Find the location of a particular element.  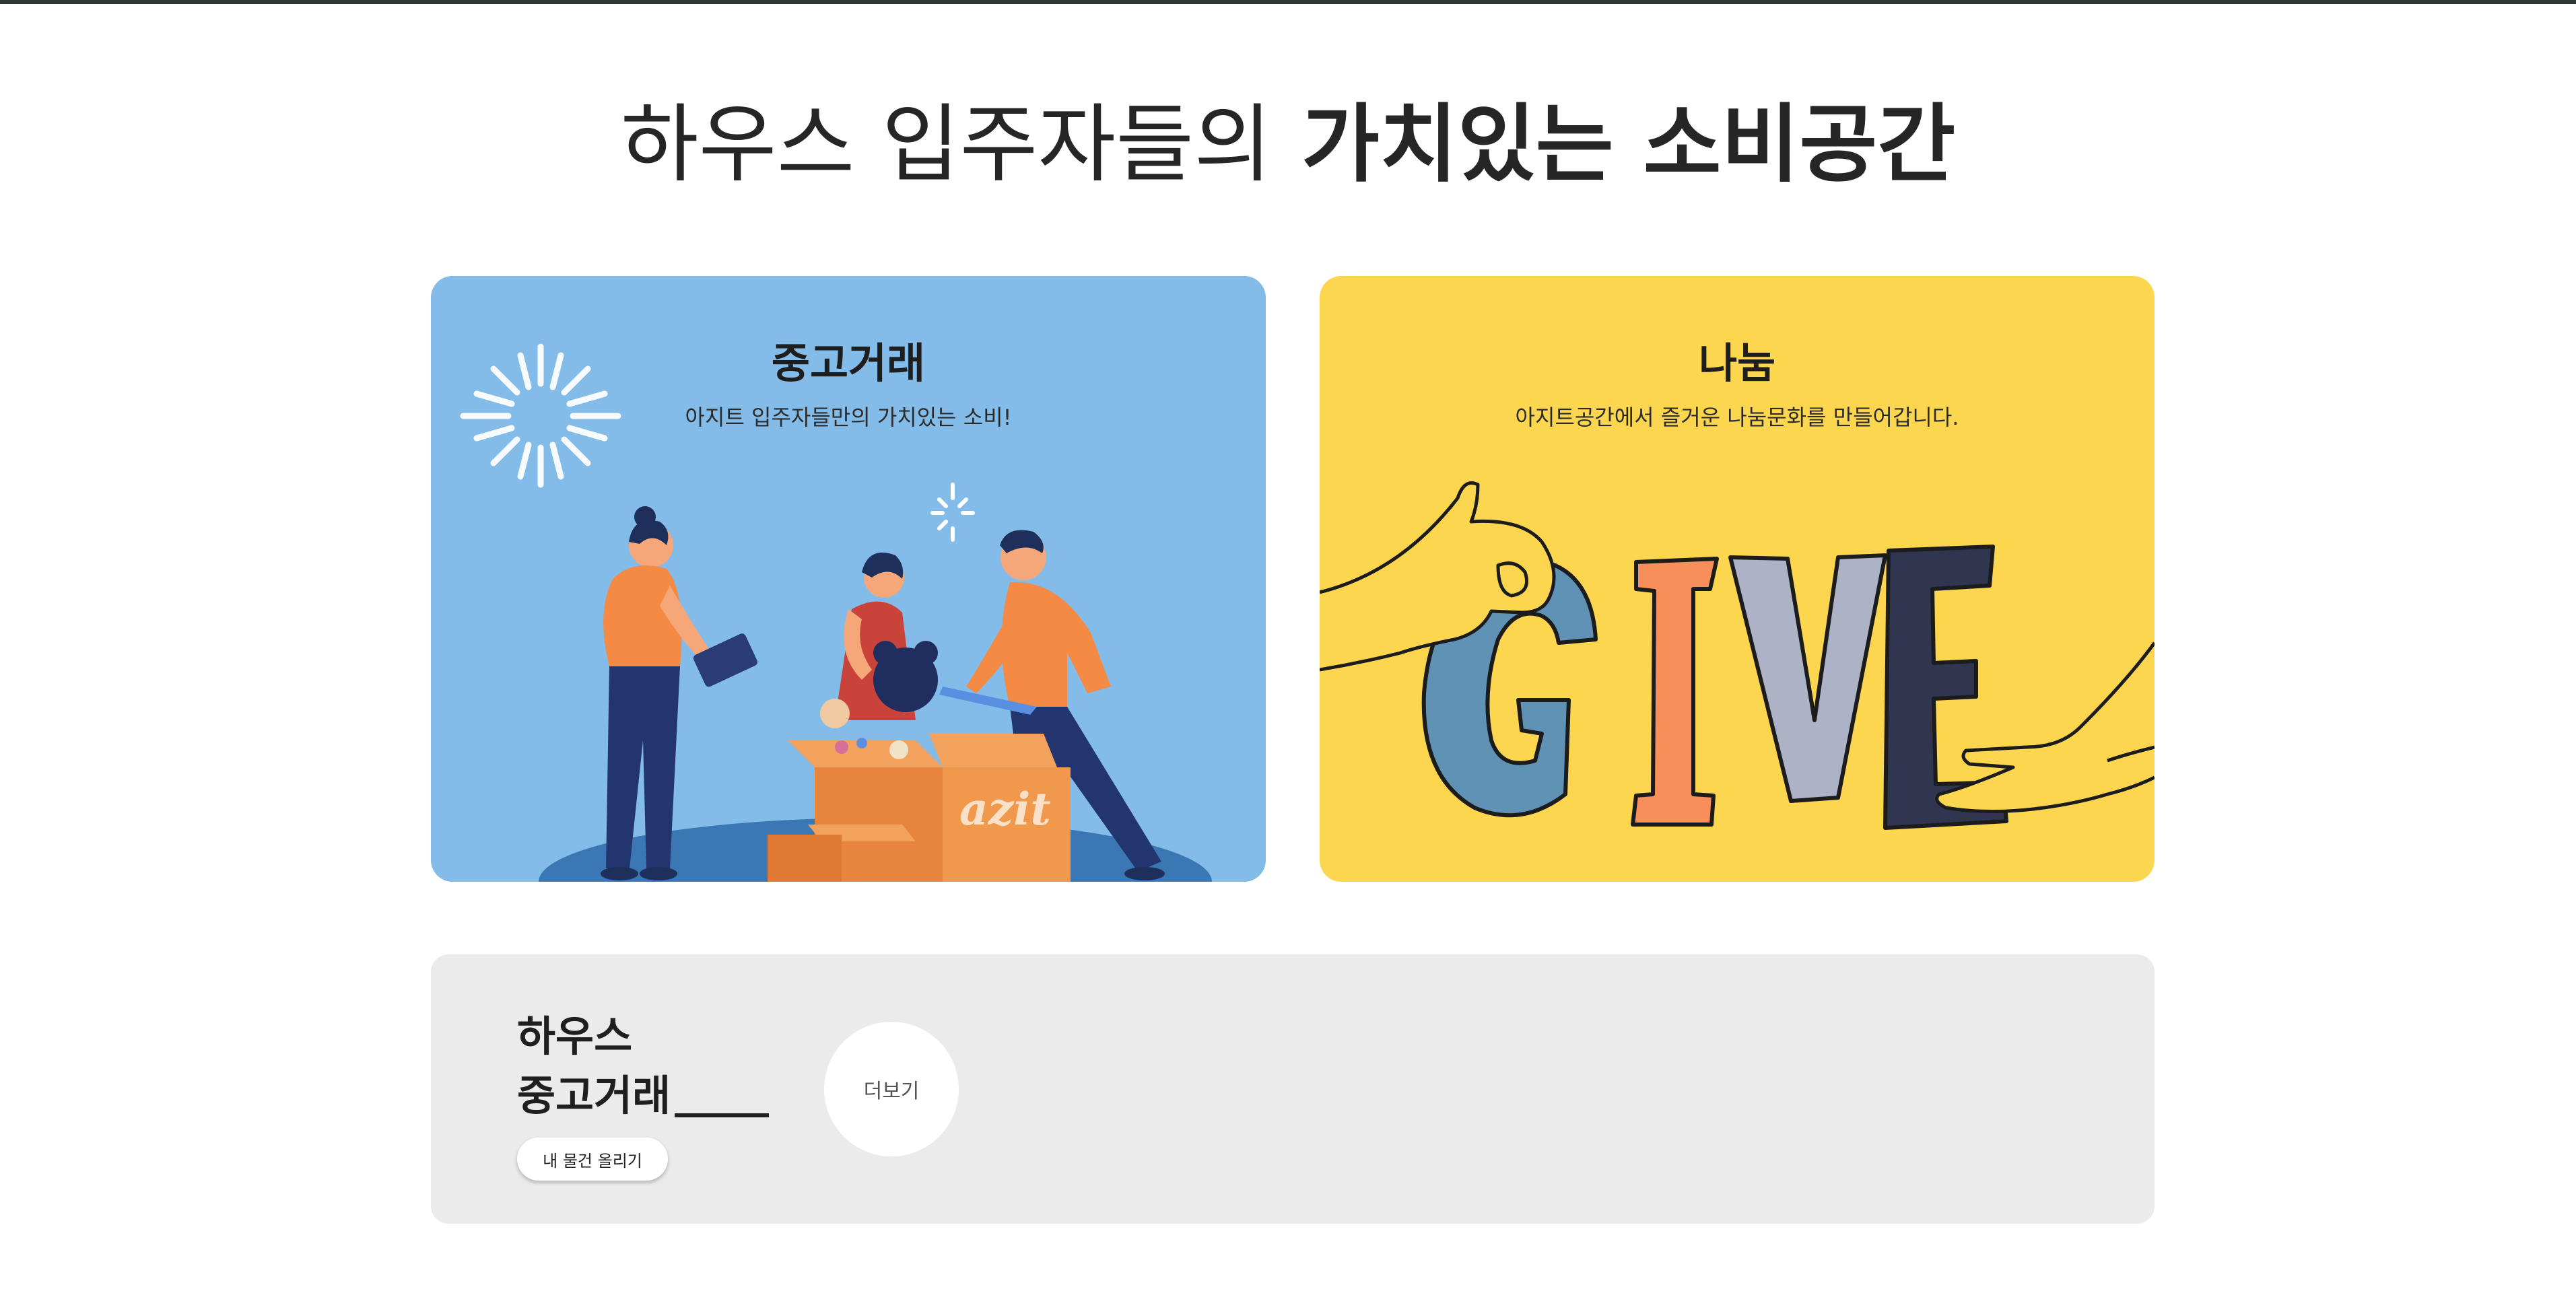

used-trade-subtitle: 아지트 입주자들만의 가치있는 소비! is located at coordinates (849, 418).